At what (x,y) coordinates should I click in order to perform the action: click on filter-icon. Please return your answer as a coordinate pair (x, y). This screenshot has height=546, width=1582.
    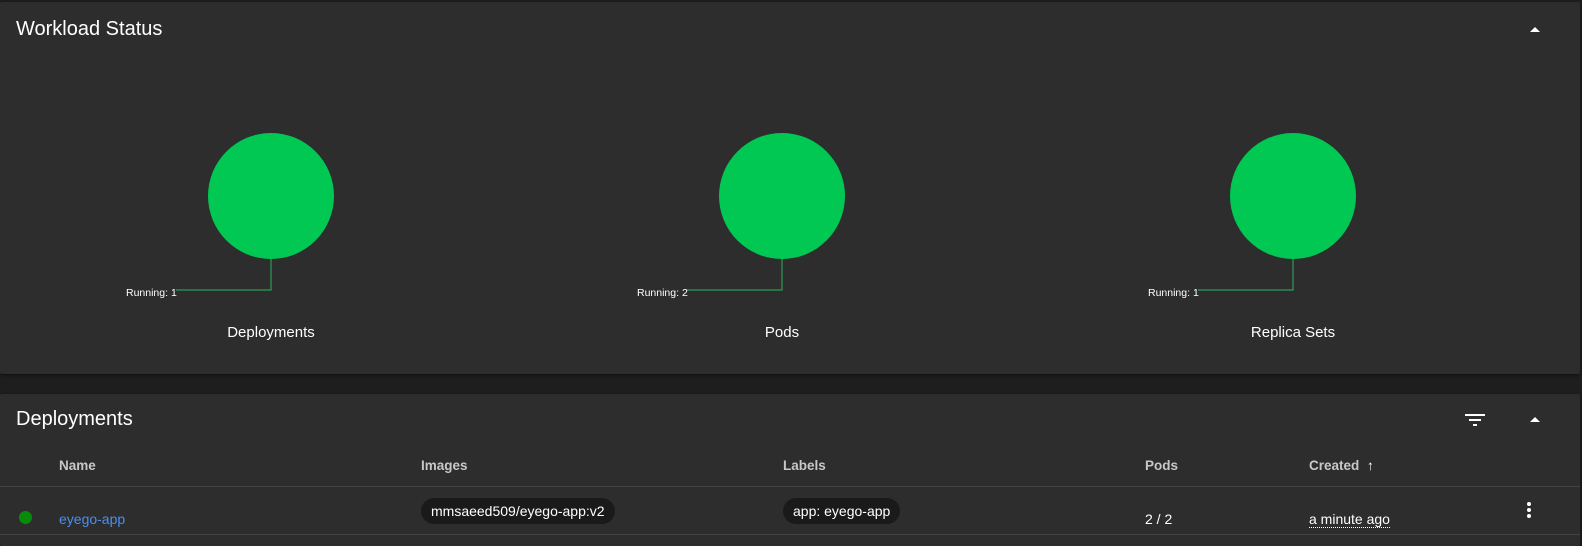
    Looking at the image, I should click on (1475, 420).